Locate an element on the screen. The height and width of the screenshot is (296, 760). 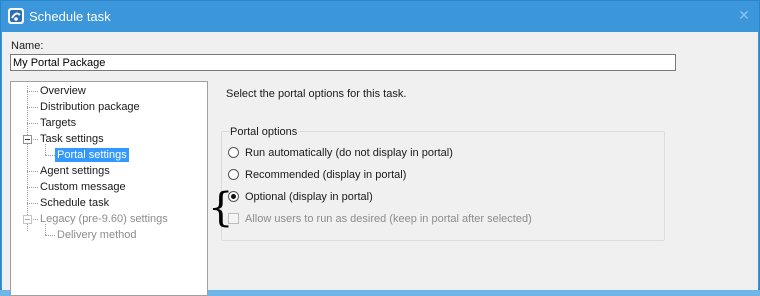
tree-item-legacy-settings: Legacy (pre-9.60) settings is located at coordinates (104, 219).